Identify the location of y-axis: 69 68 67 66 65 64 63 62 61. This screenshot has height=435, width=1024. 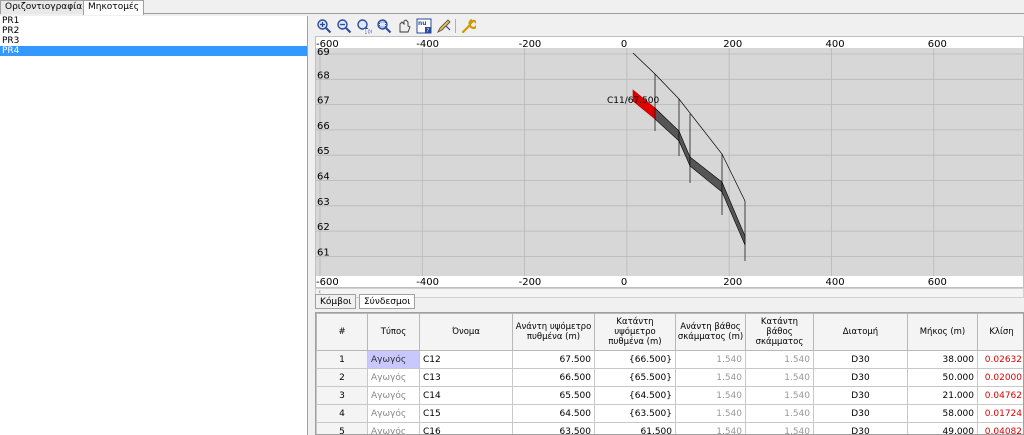
(323, 152).